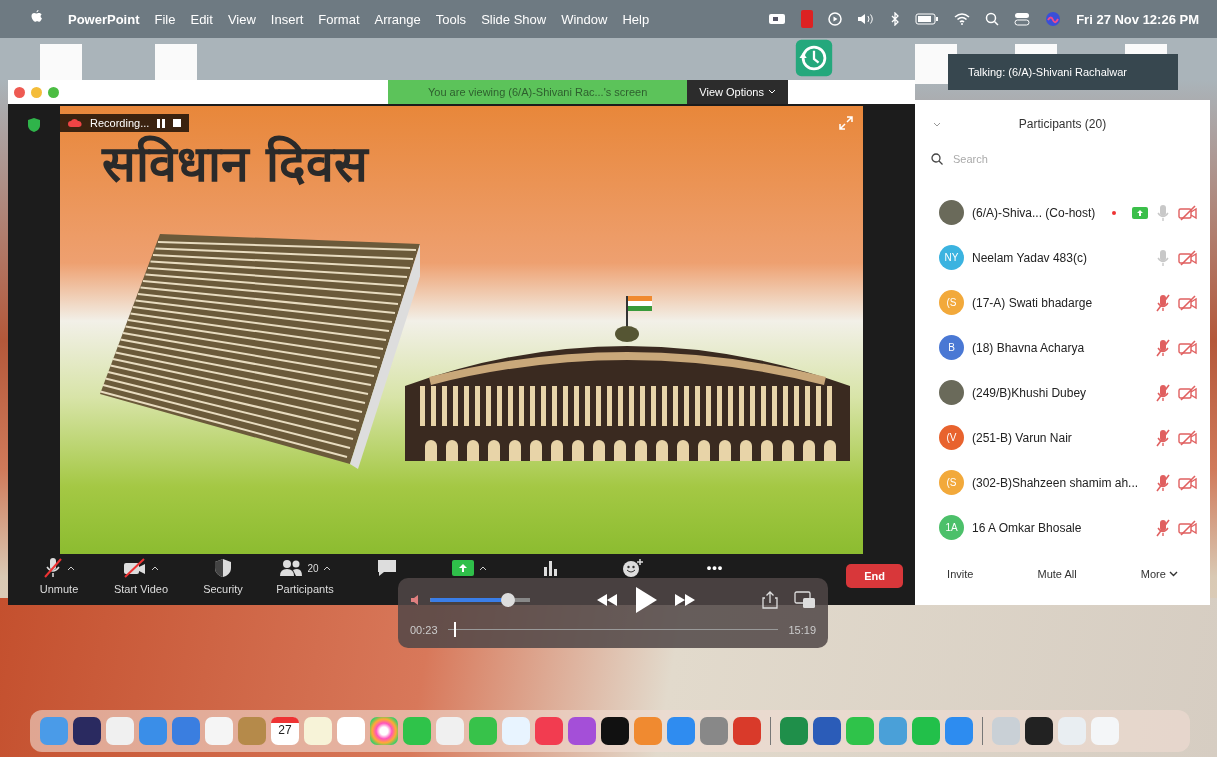 Image resolution: width=1217 pixels, height=757 pixels. Describe the element at coordinates (104, 19) in the screenshot. I see `menu-app-name: PowerPoint` at that location.